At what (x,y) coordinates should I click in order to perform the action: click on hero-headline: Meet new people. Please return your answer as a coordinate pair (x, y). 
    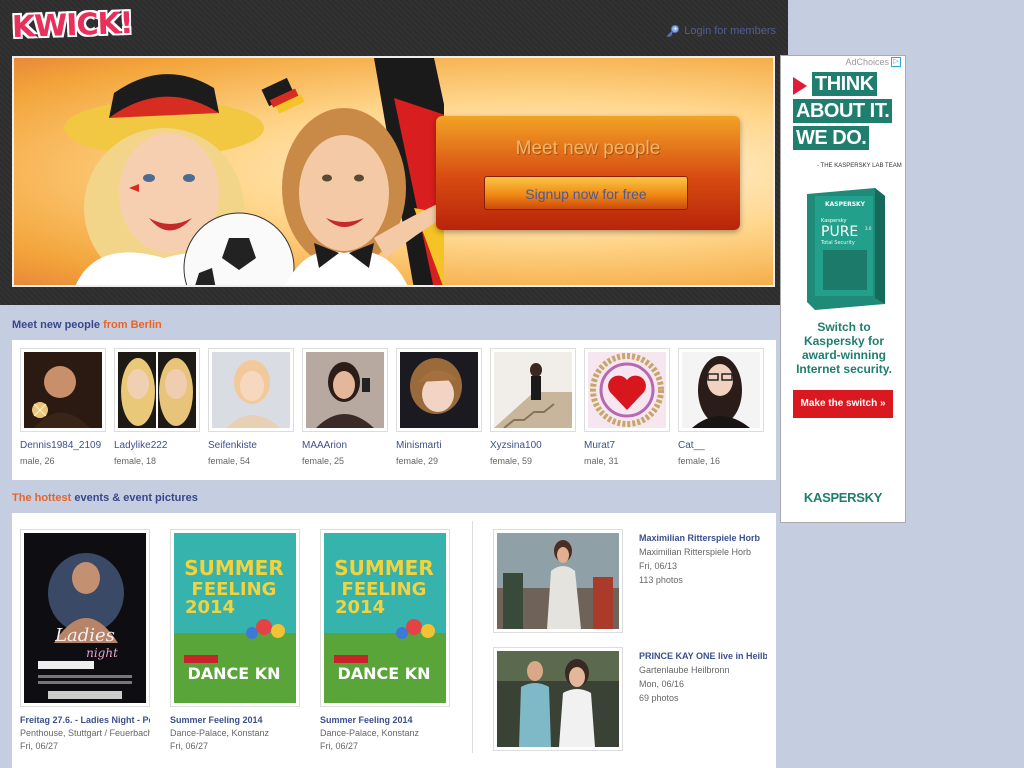
    Looking at the image, I should click on (588, 148).